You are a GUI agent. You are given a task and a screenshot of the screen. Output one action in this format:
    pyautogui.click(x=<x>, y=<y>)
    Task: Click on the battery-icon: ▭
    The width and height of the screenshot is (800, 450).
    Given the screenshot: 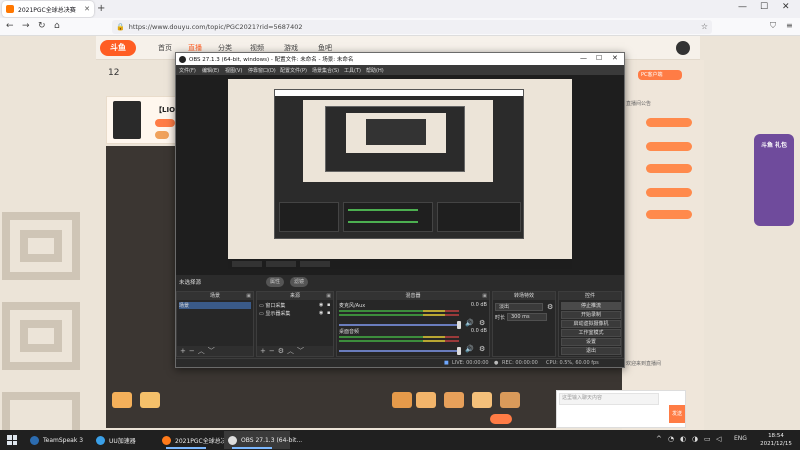 What is the action you would take?
    pyautogui.click(x=707, y=439)
    